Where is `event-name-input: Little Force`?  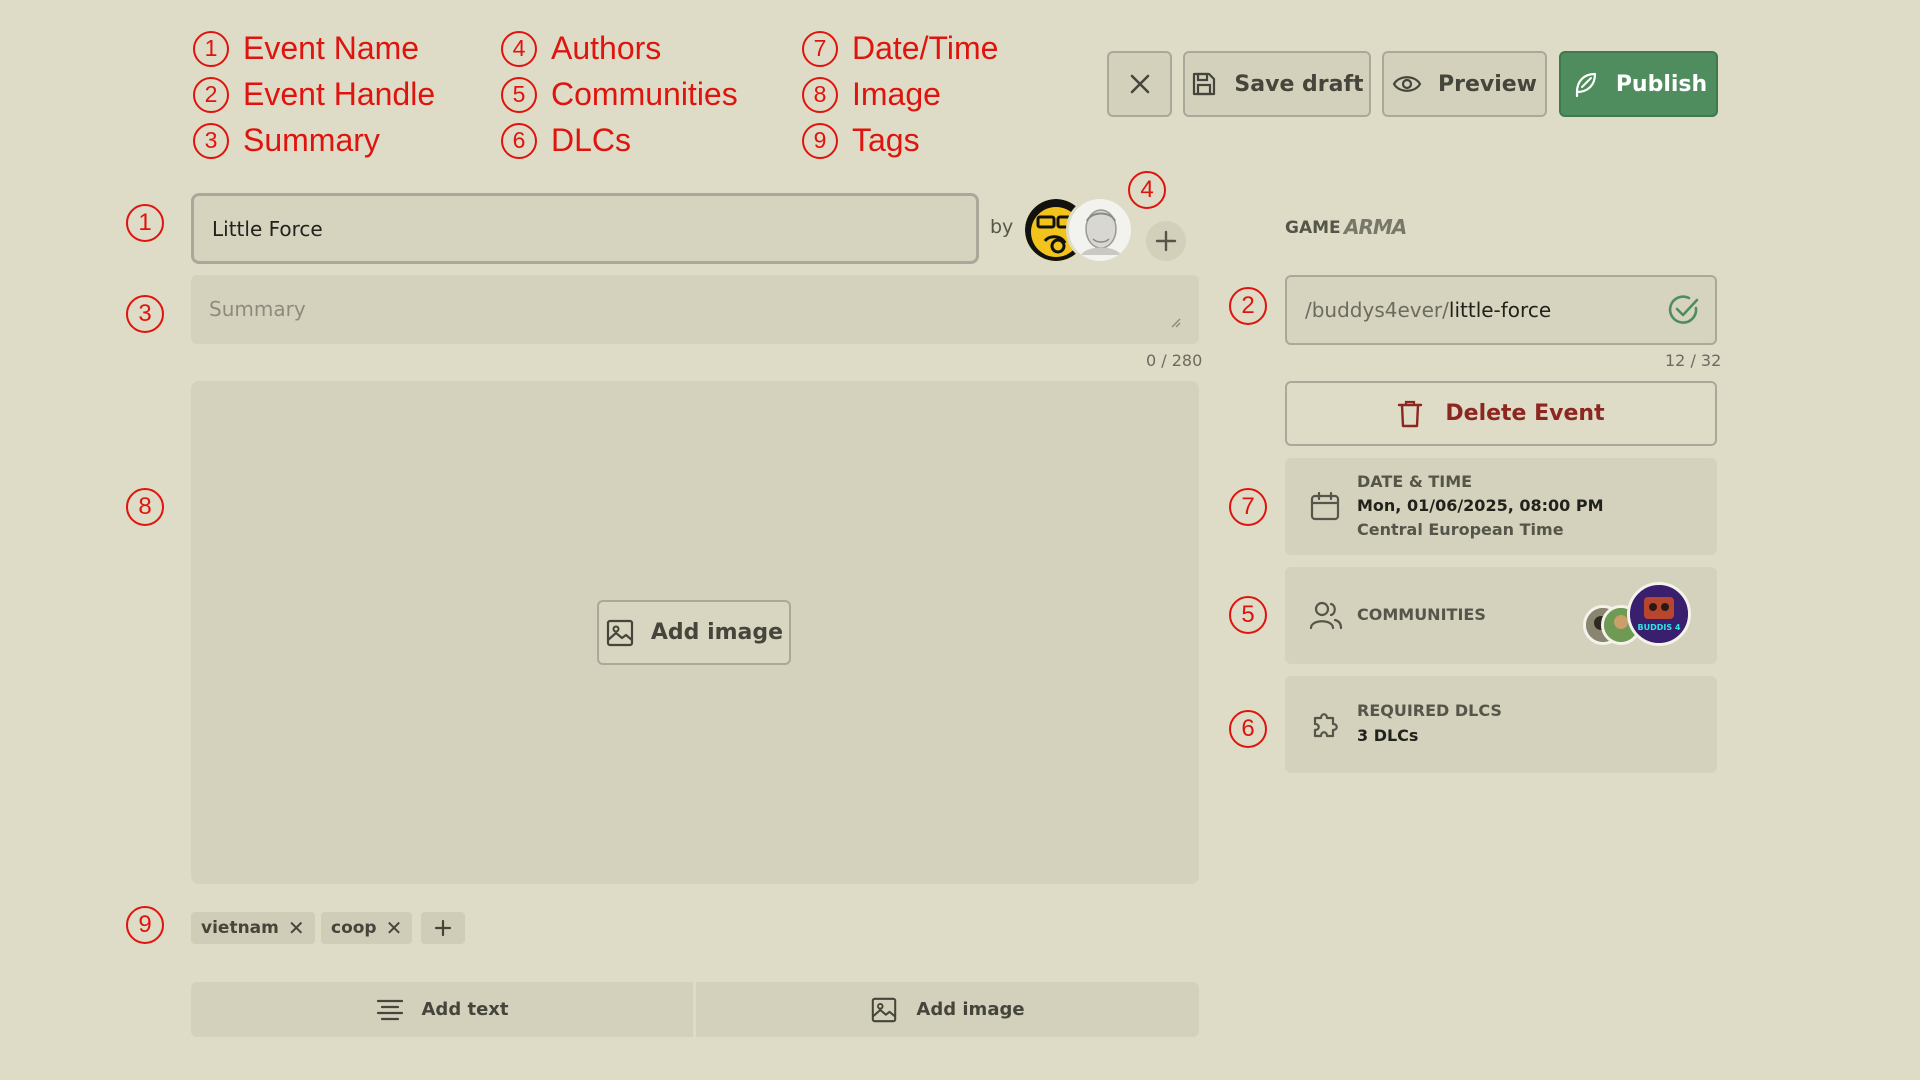 event-name-input: Little Force is located at coordinates (585, 228).